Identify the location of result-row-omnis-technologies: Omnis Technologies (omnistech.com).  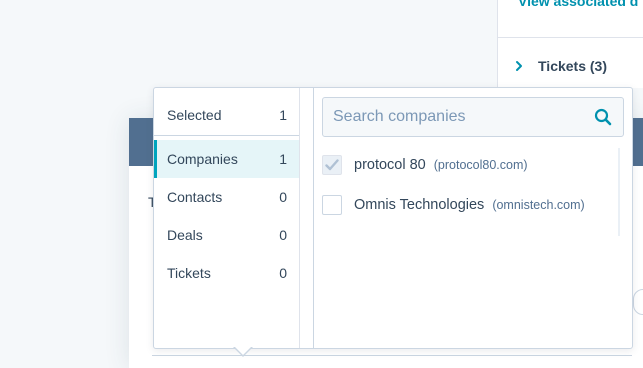
(453, 205).